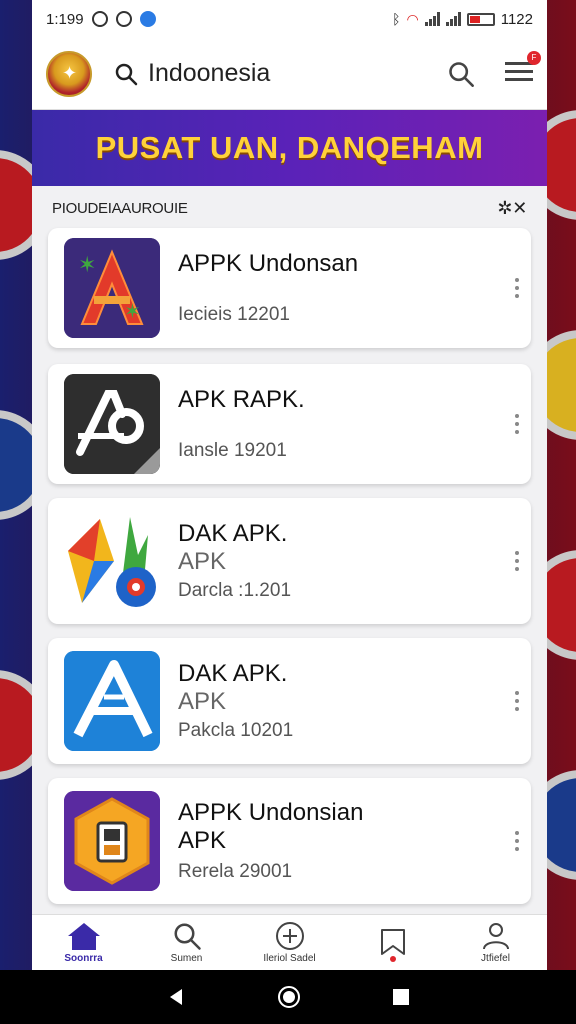 The height and width of the screenshot is (1024, 576). I want to click on app-title: APPK Undonsan, so click(268, 263).